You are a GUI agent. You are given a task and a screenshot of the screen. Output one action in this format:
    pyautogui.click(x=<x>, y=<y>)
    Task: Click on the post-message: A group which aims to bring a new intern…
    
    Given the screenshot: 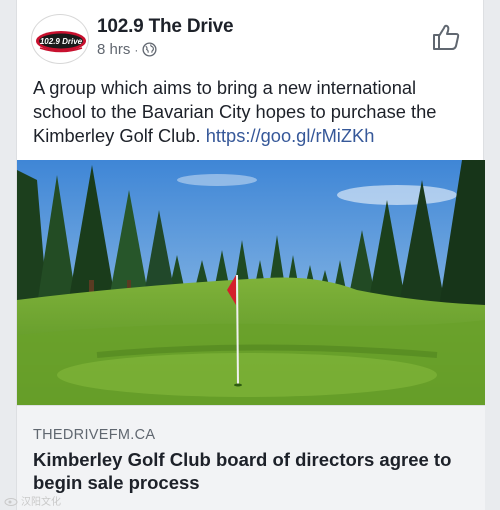 What is the action you would take?
    pyautogui.click(x=253, y=112)
    